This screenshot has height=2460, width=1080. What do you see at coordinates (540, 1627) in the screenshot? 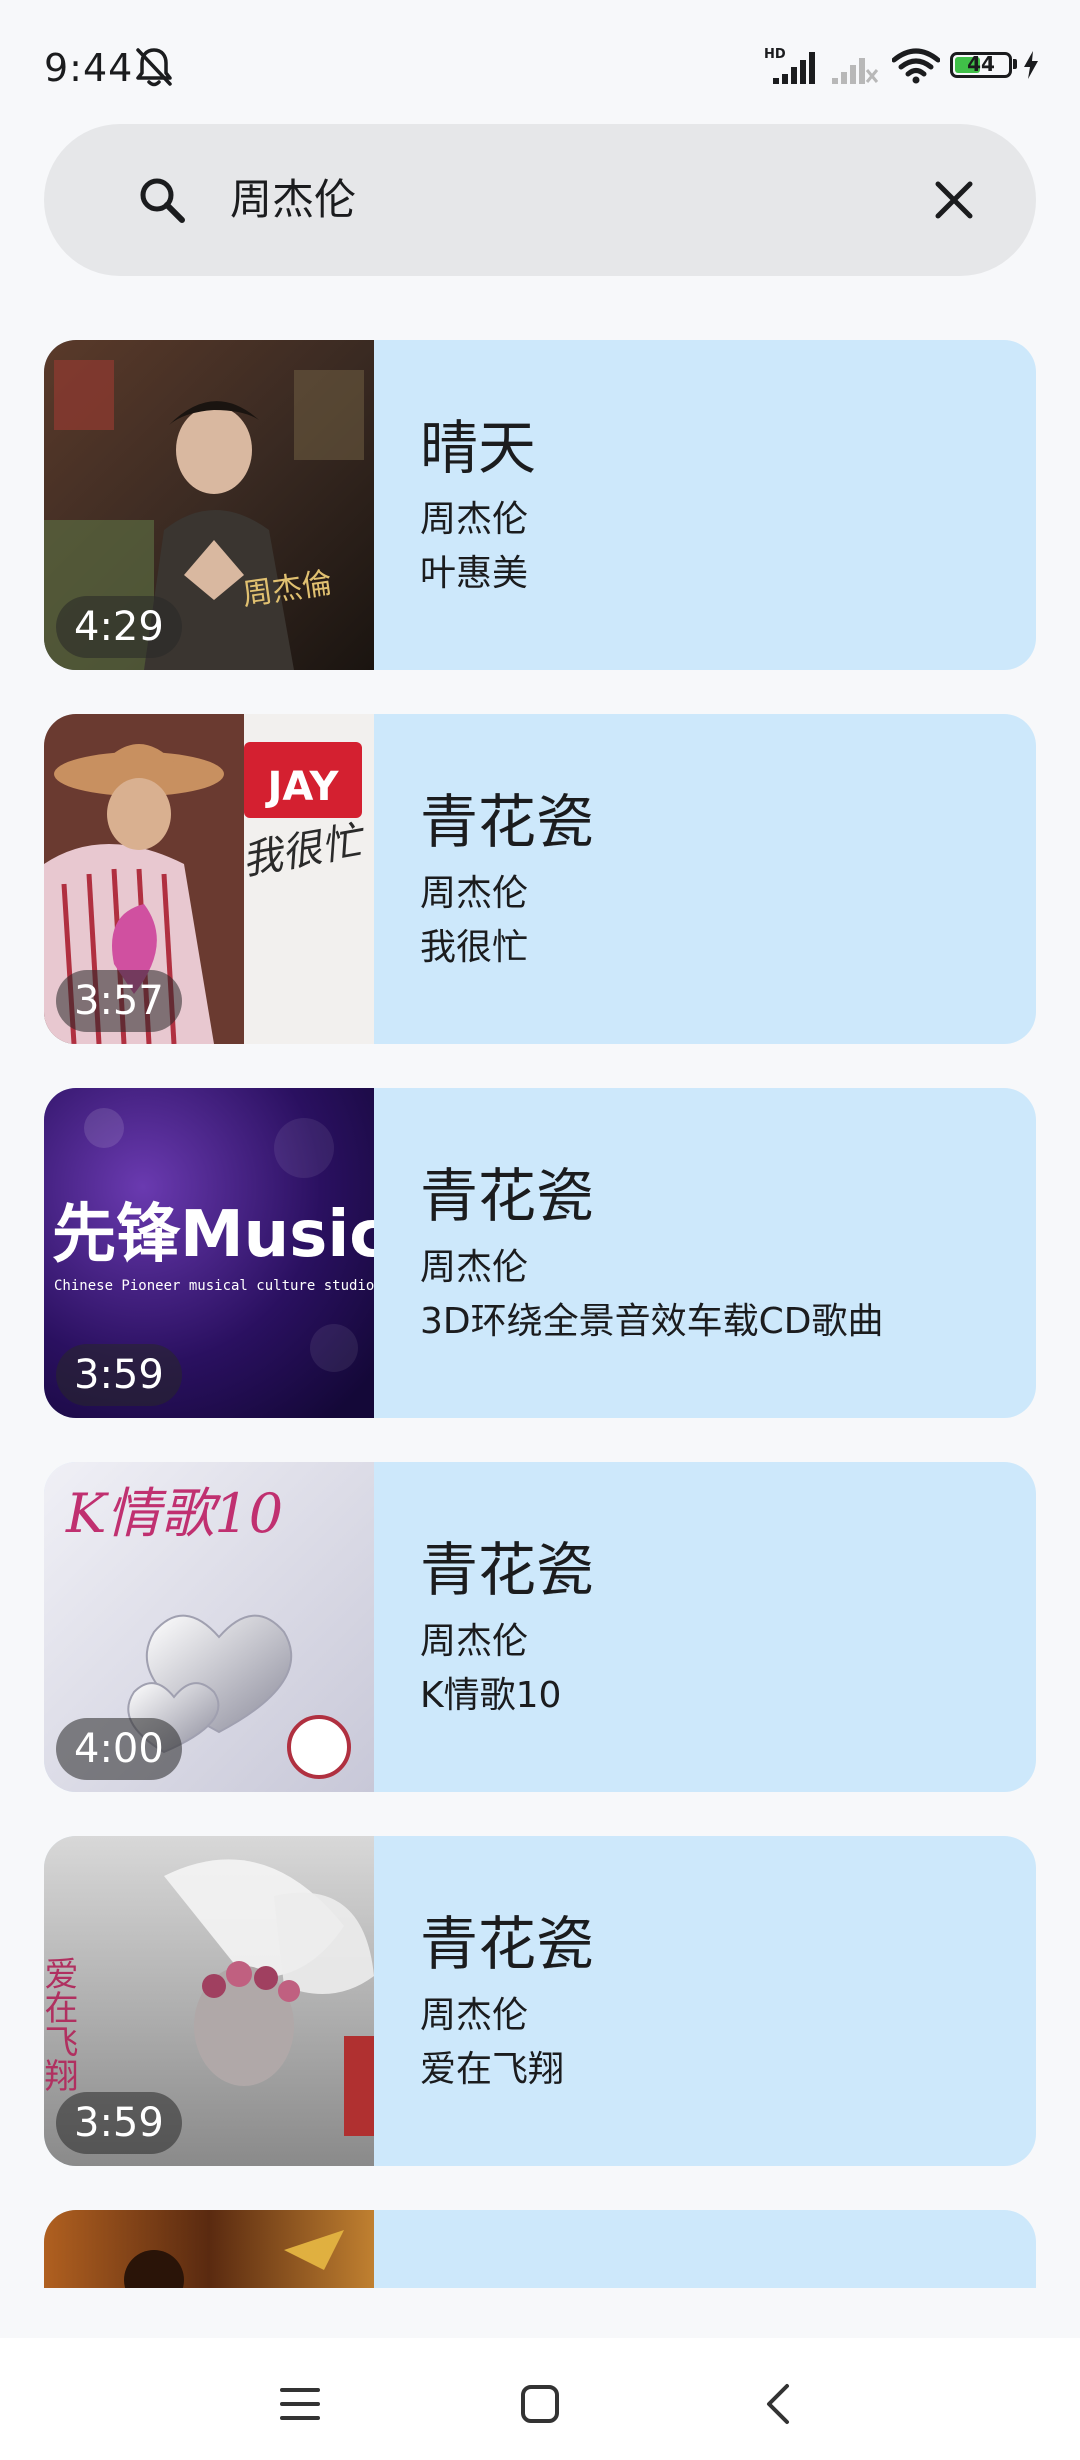
I see `song-result-card: K情歌10 4:00 青花瓷 周杰伦 K情歌10` at bounding box center [540, 1627].